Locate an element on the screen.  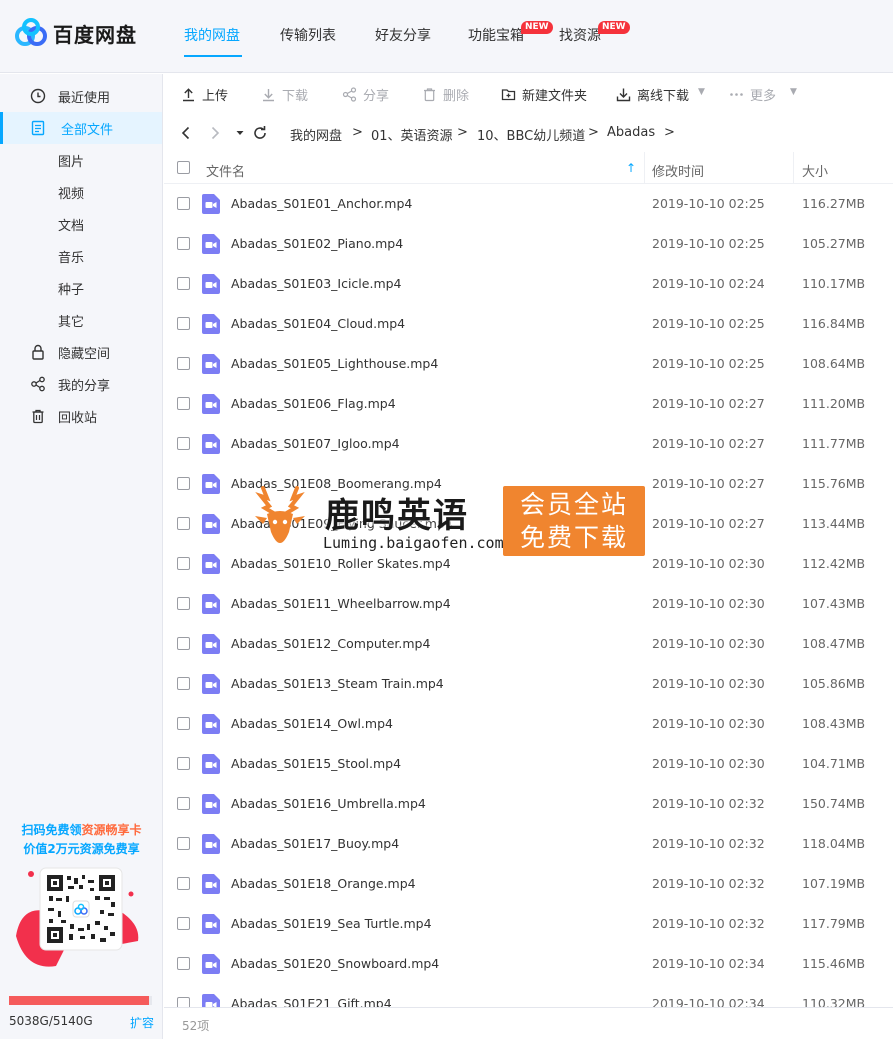
file-name: Abadas_S01E02_Piano.mp4 is located at coordinates (317, 243).